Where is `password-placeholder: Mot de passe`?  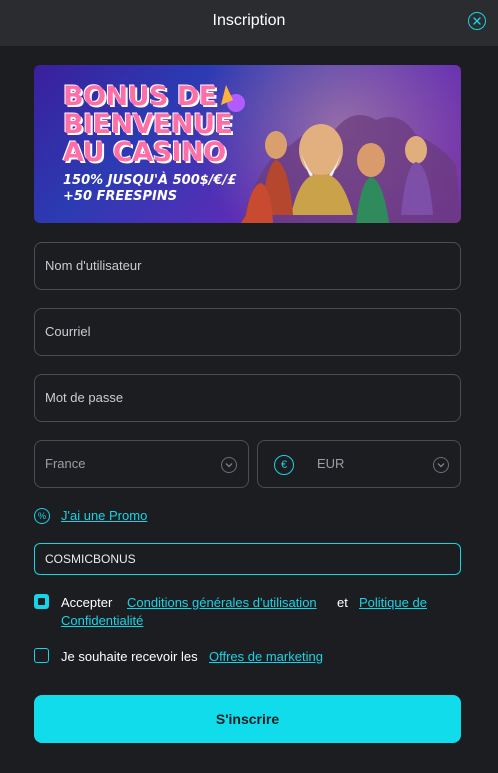
password-placeholder: Mot de passe is located at coordinates (84, 397).